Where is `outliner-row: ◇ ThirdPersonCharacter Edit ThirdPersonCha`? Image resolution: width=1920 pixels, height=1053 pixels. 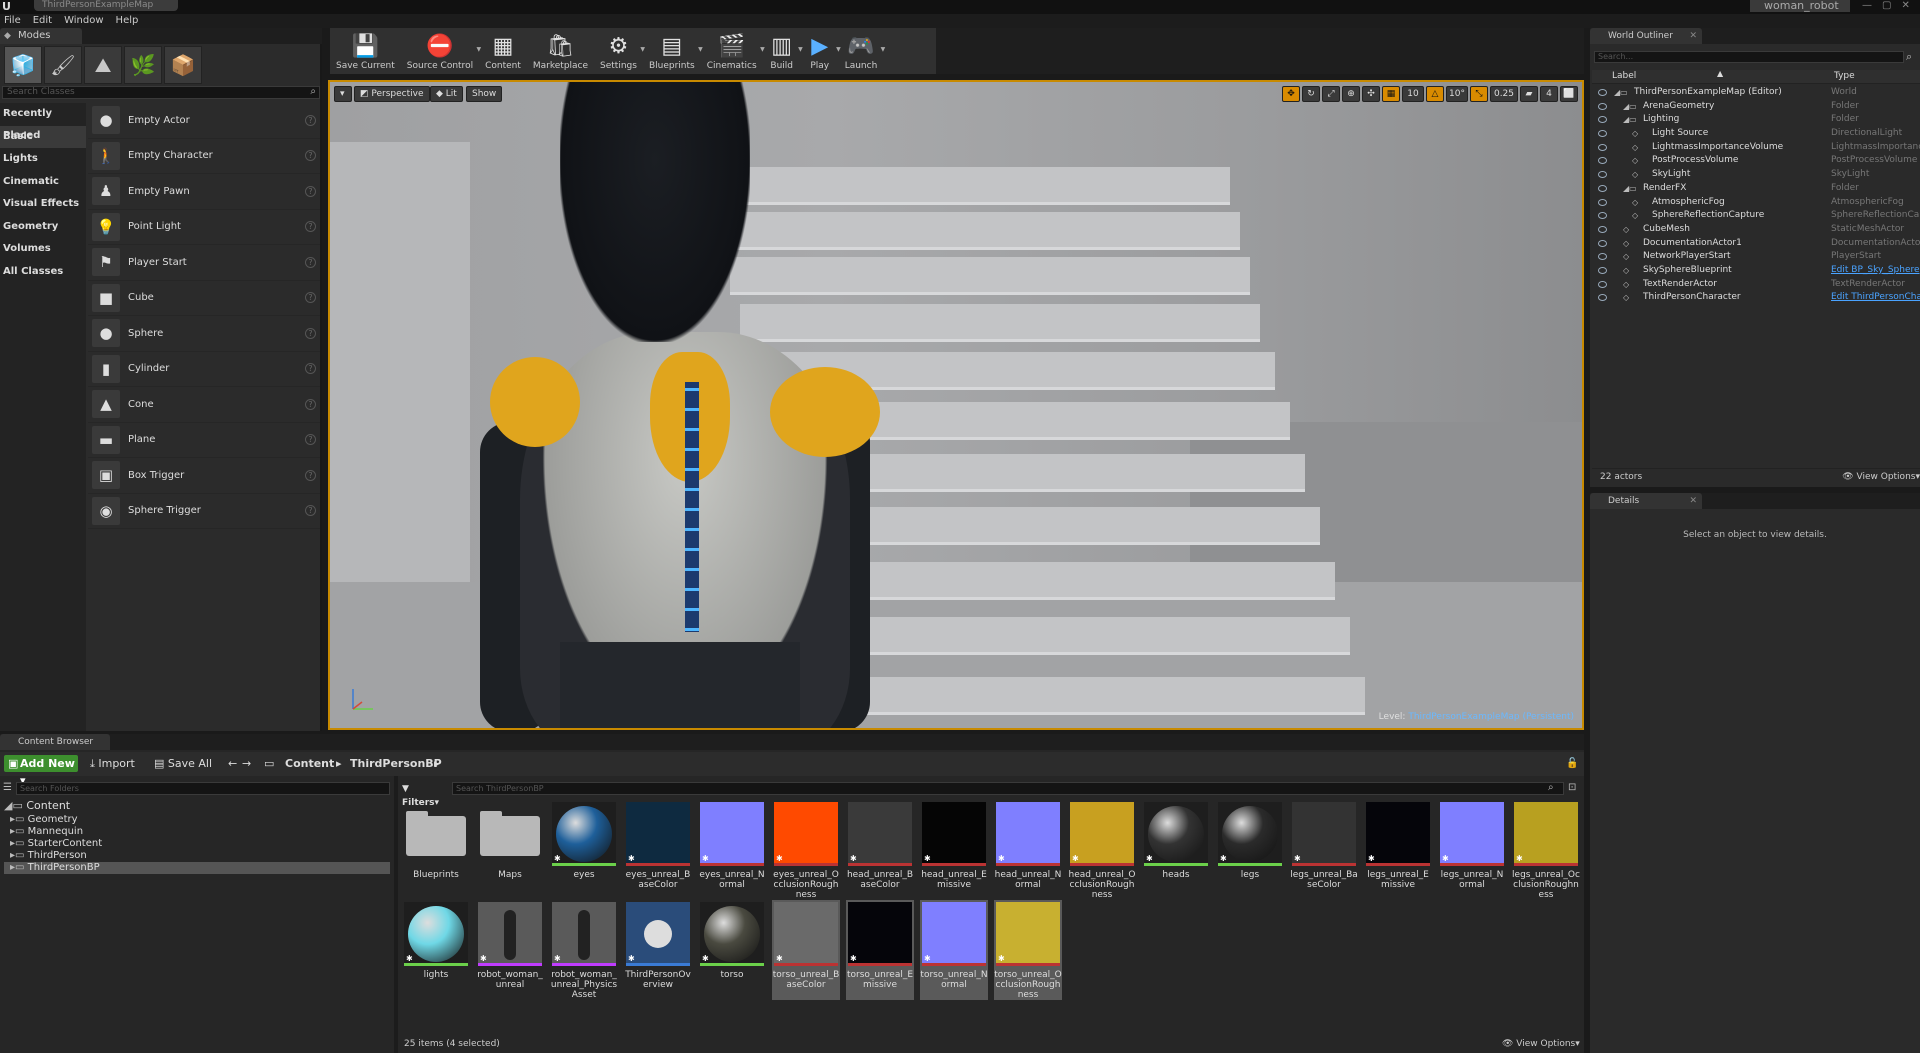
outliner-row: ◇ ThirdPersonCharacter Edit ThirdPersonCha is located at coordinates (1756, 298).